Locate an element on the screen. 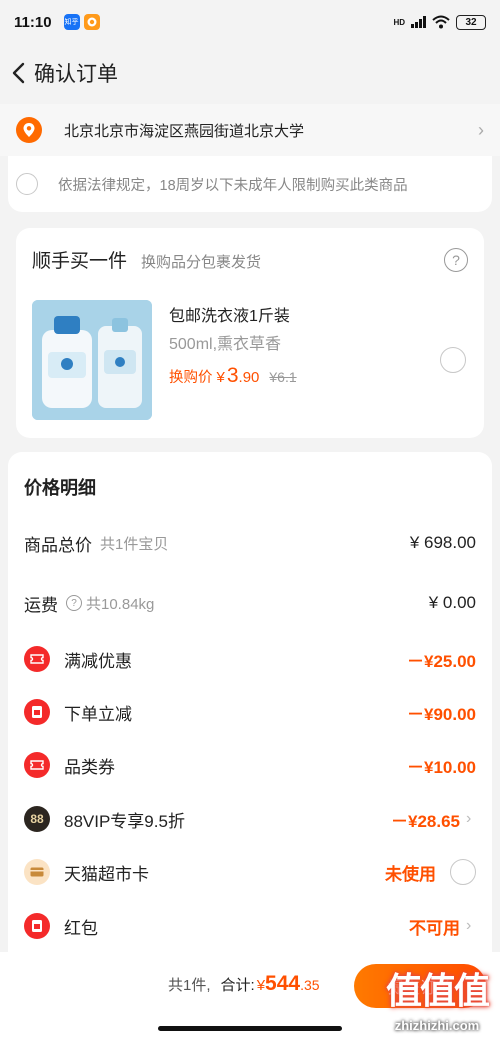 The width and height of the screenshot is (500, 1041). row-label: 红包 is located at coordinates (81, 928).